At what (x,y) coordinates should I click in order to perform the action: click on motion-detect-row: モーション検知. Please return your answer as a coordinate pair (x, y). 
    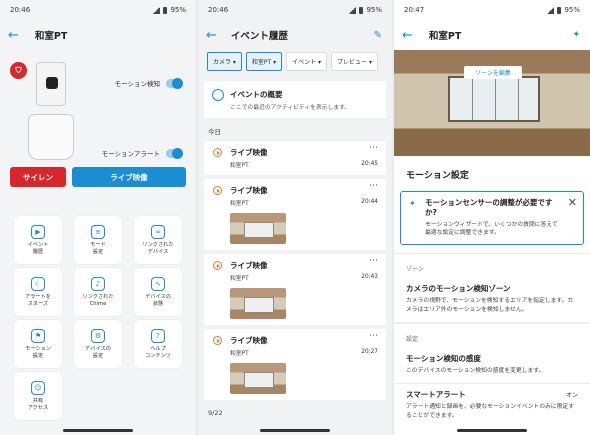
    Looking at the image, I should click on (149, 83).